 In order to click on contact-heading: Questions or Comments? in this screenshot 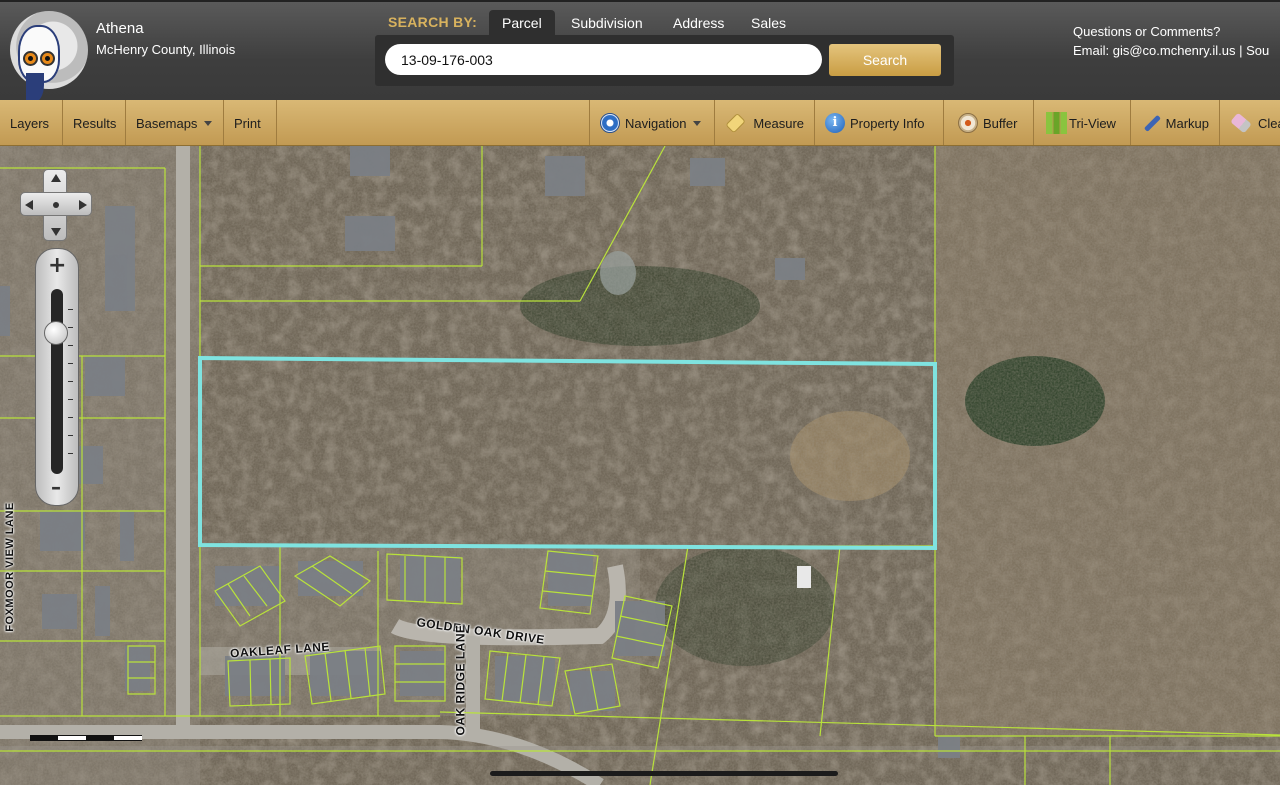, I will do `click(1147, 31)`.